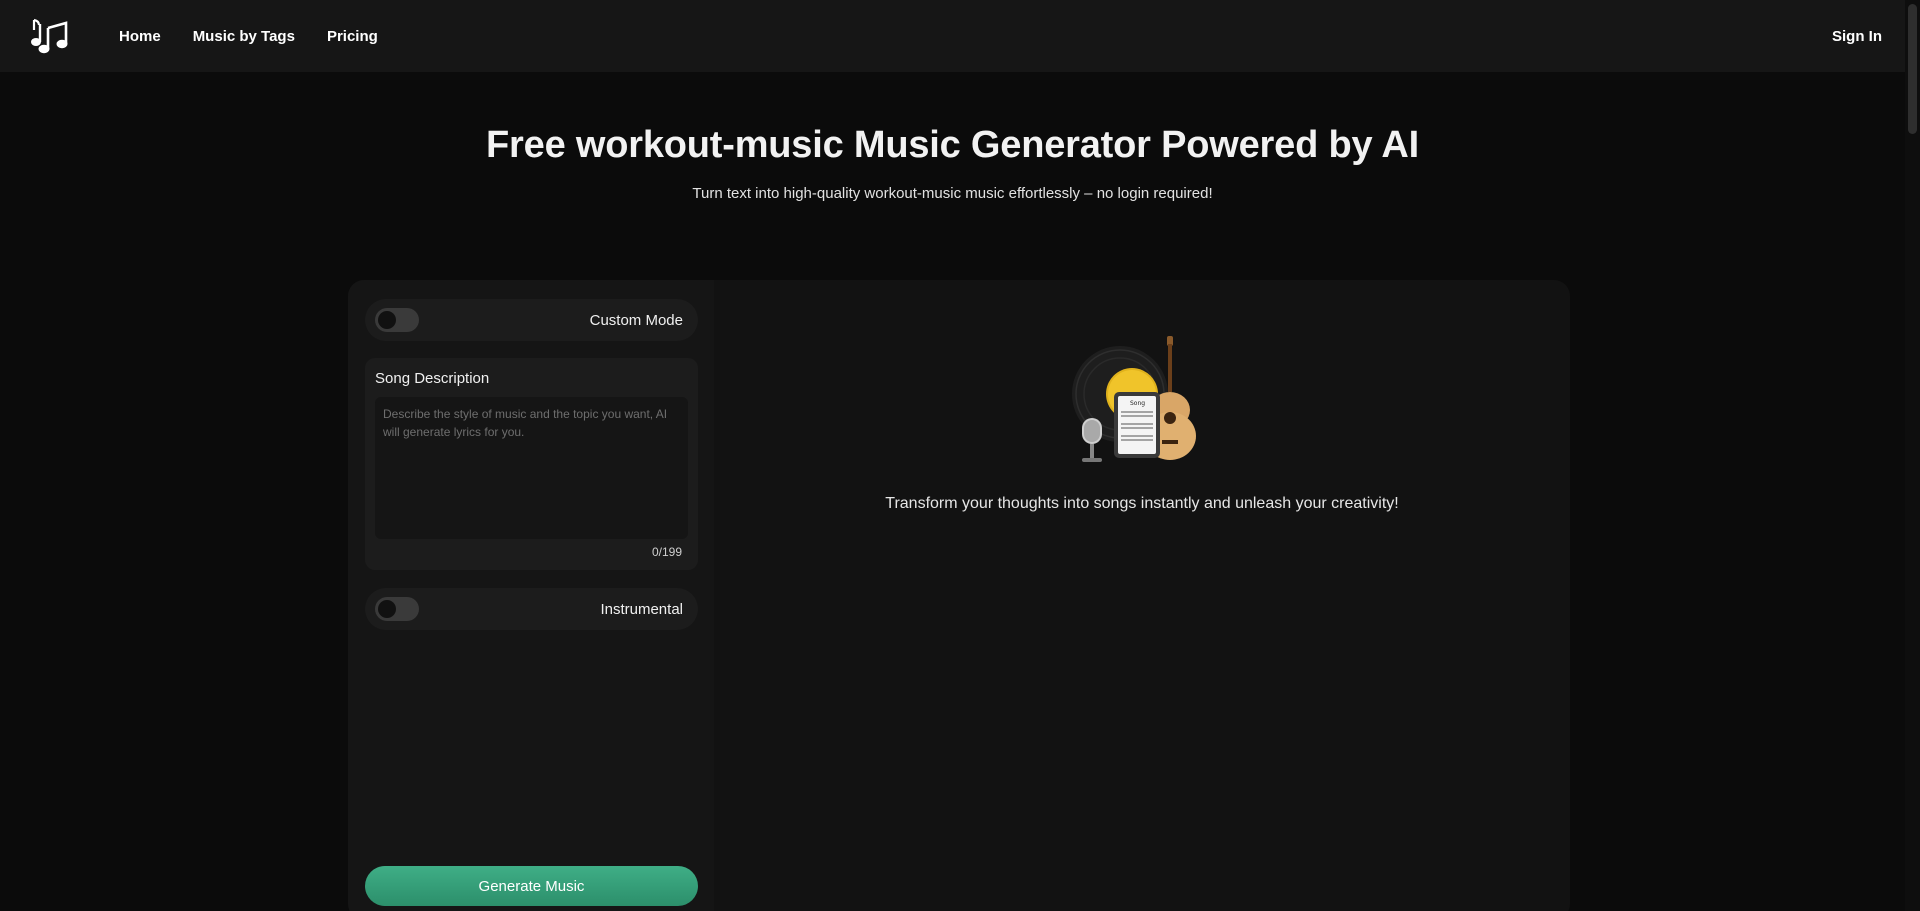 The width and height of the screenshot is (1920, 911). What do you see at coordinates (432, 378) in the screenshot?
I see `song-description-title: Song Description` at bounding box center [432, 378].